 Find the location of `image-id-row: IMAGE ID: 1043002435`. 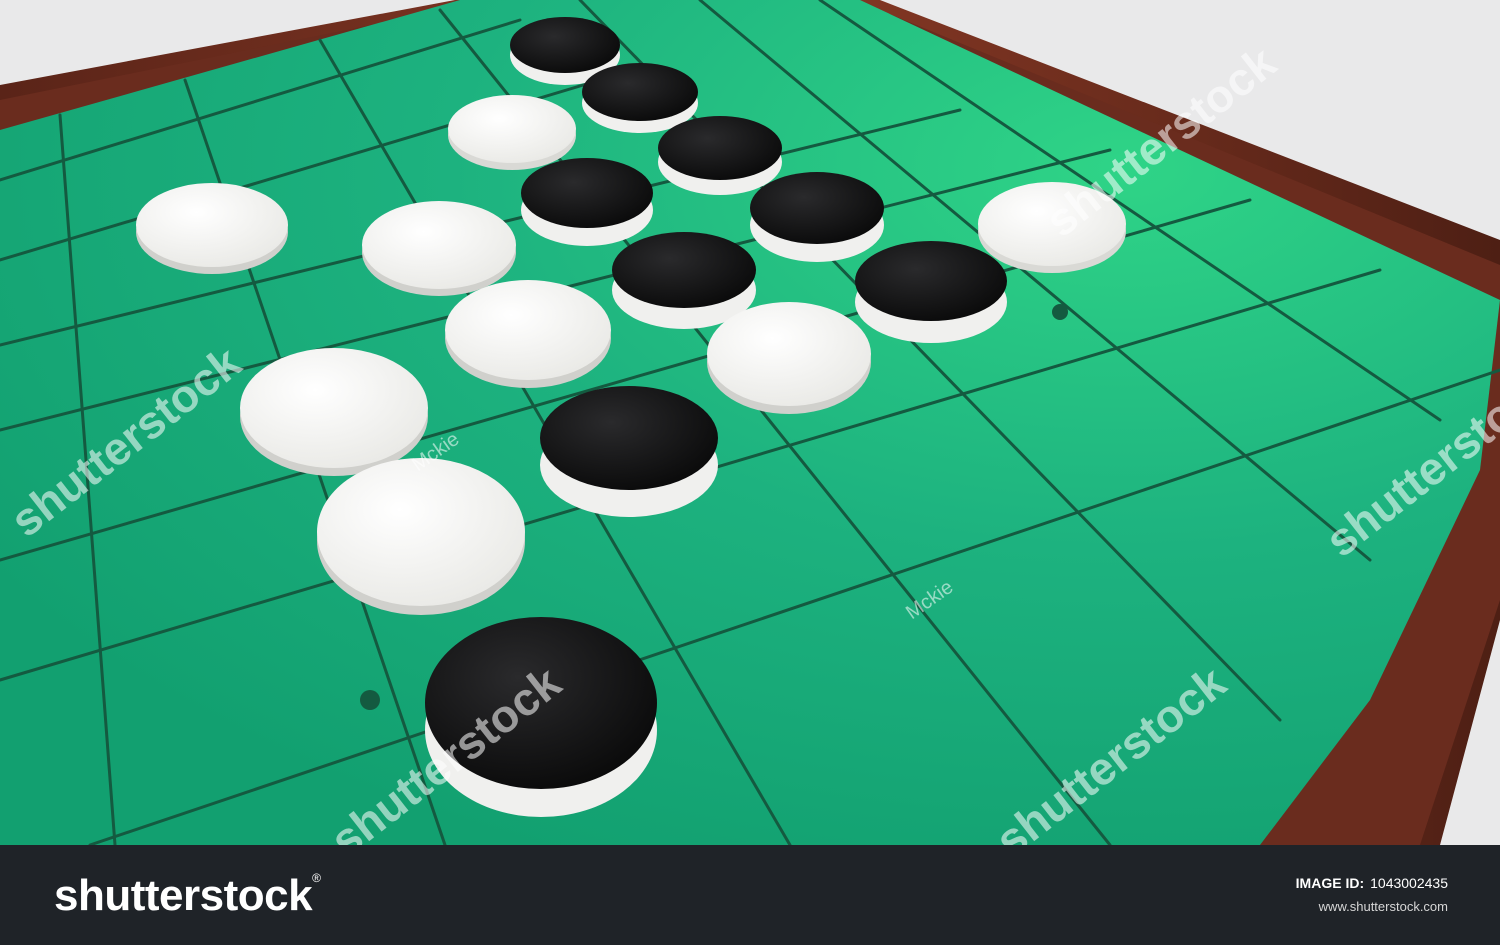

image-id-row: IMAGE ID: 1043002435 is located at coordinates (1372, 883).